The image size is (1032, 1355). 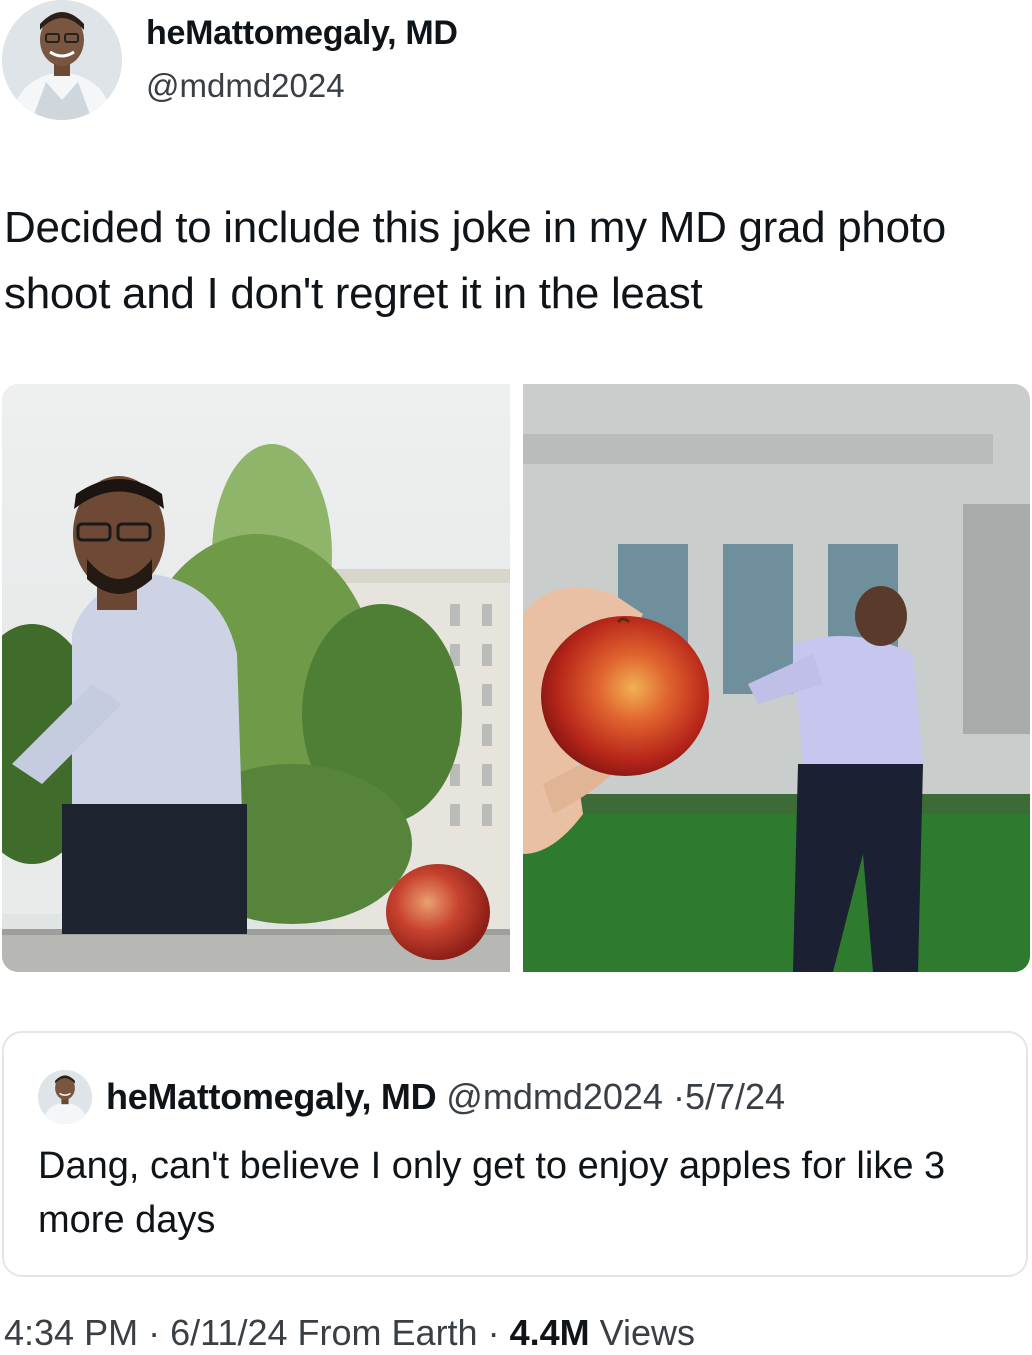 What do you see at coordinates (302, 33) in the screenshot?
I see `author-display-name: heMattomegaly, MD` at bounding box center [302, 33].